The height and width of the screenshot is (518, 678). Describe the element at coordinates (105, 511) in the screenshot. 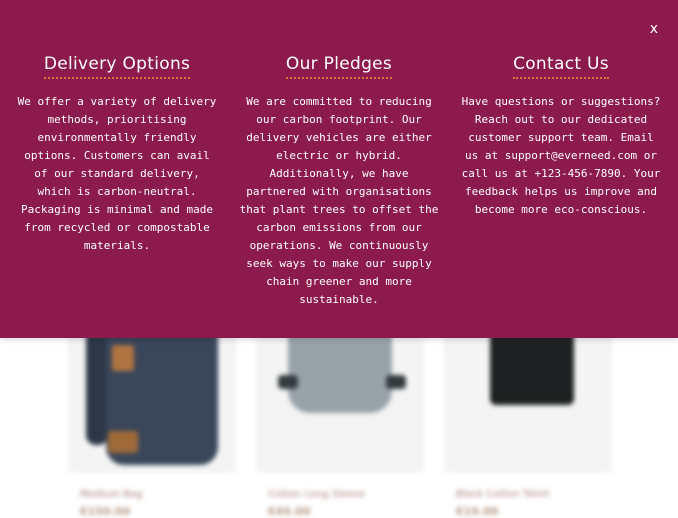

I see `product-price: €150.00` at that location.